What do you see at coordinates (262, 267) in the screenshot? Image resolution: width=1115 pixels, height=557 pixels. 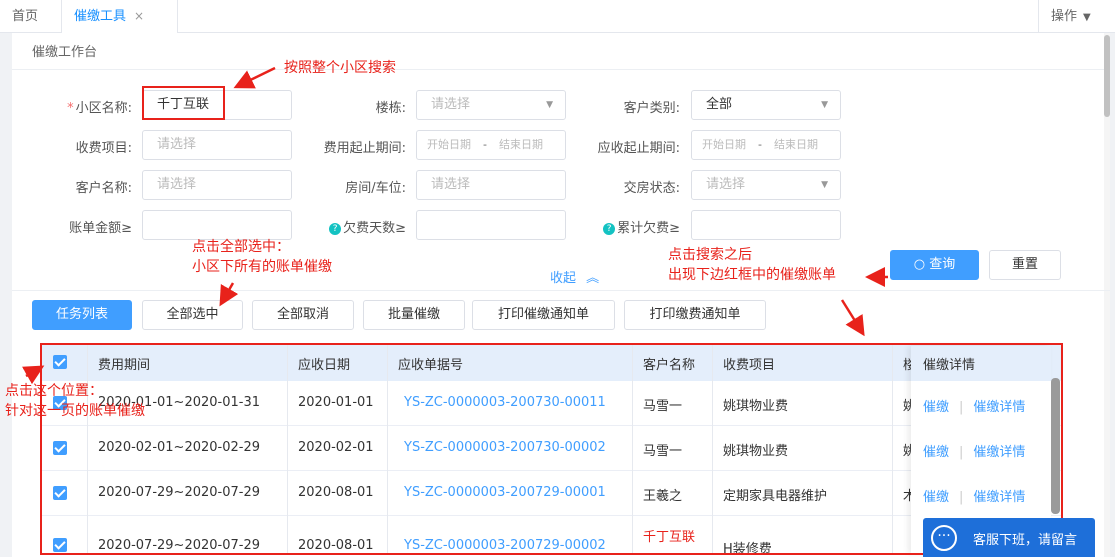 I see `annotation-select-all-2: 小区下所有的账单催缴` at bounding box center [262, 267].